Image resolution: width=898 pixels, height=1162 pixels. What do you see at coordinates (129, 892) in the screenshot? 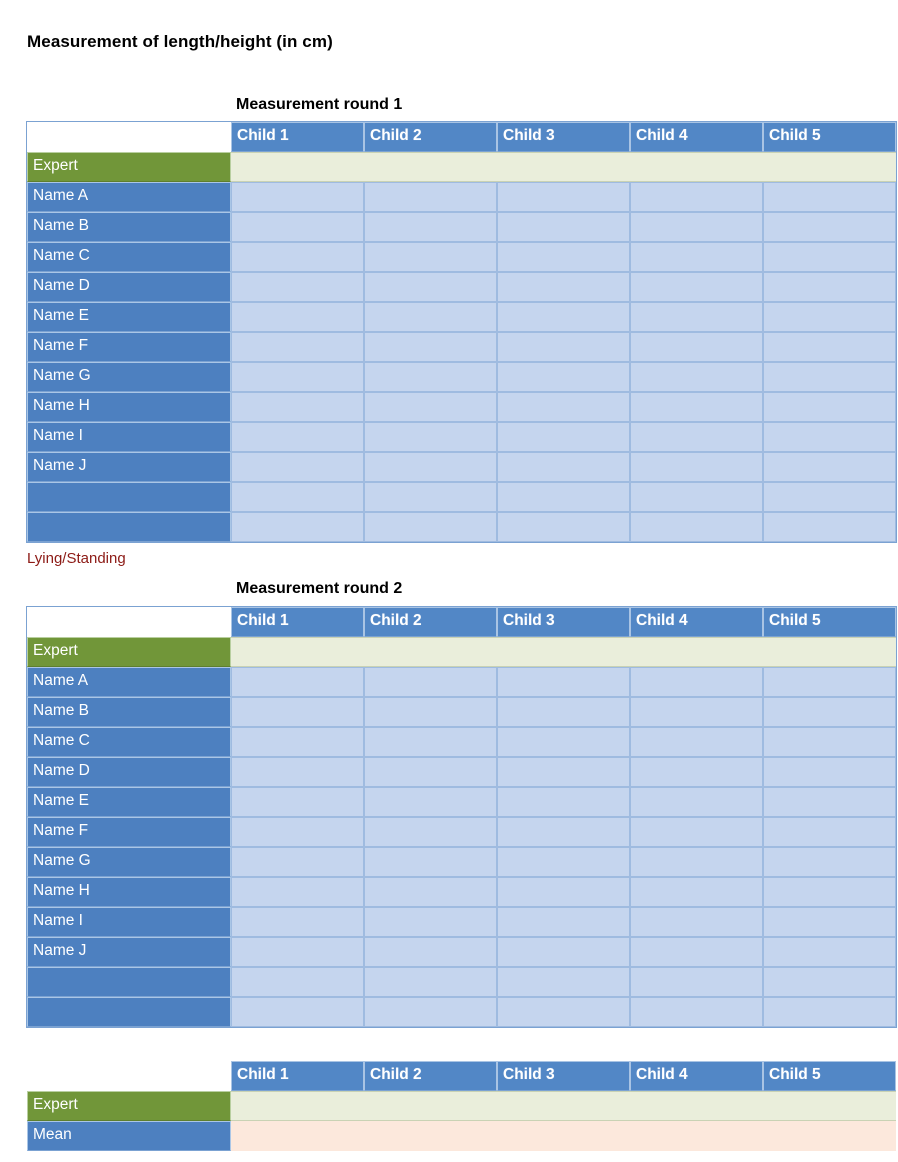
I see `row-label-name-h: Name H` at bounding box center [129, 892].